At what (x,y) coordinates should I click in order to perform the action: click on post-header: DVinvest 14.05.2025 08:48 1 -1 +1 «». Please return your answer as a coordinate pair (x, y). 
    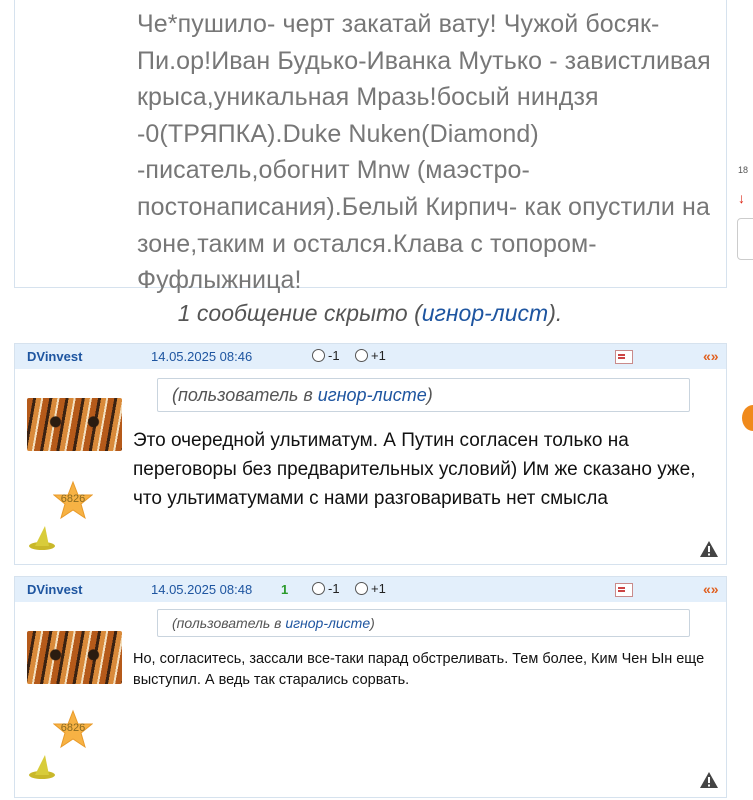
    Looking at the image, I should click on (370, 589).